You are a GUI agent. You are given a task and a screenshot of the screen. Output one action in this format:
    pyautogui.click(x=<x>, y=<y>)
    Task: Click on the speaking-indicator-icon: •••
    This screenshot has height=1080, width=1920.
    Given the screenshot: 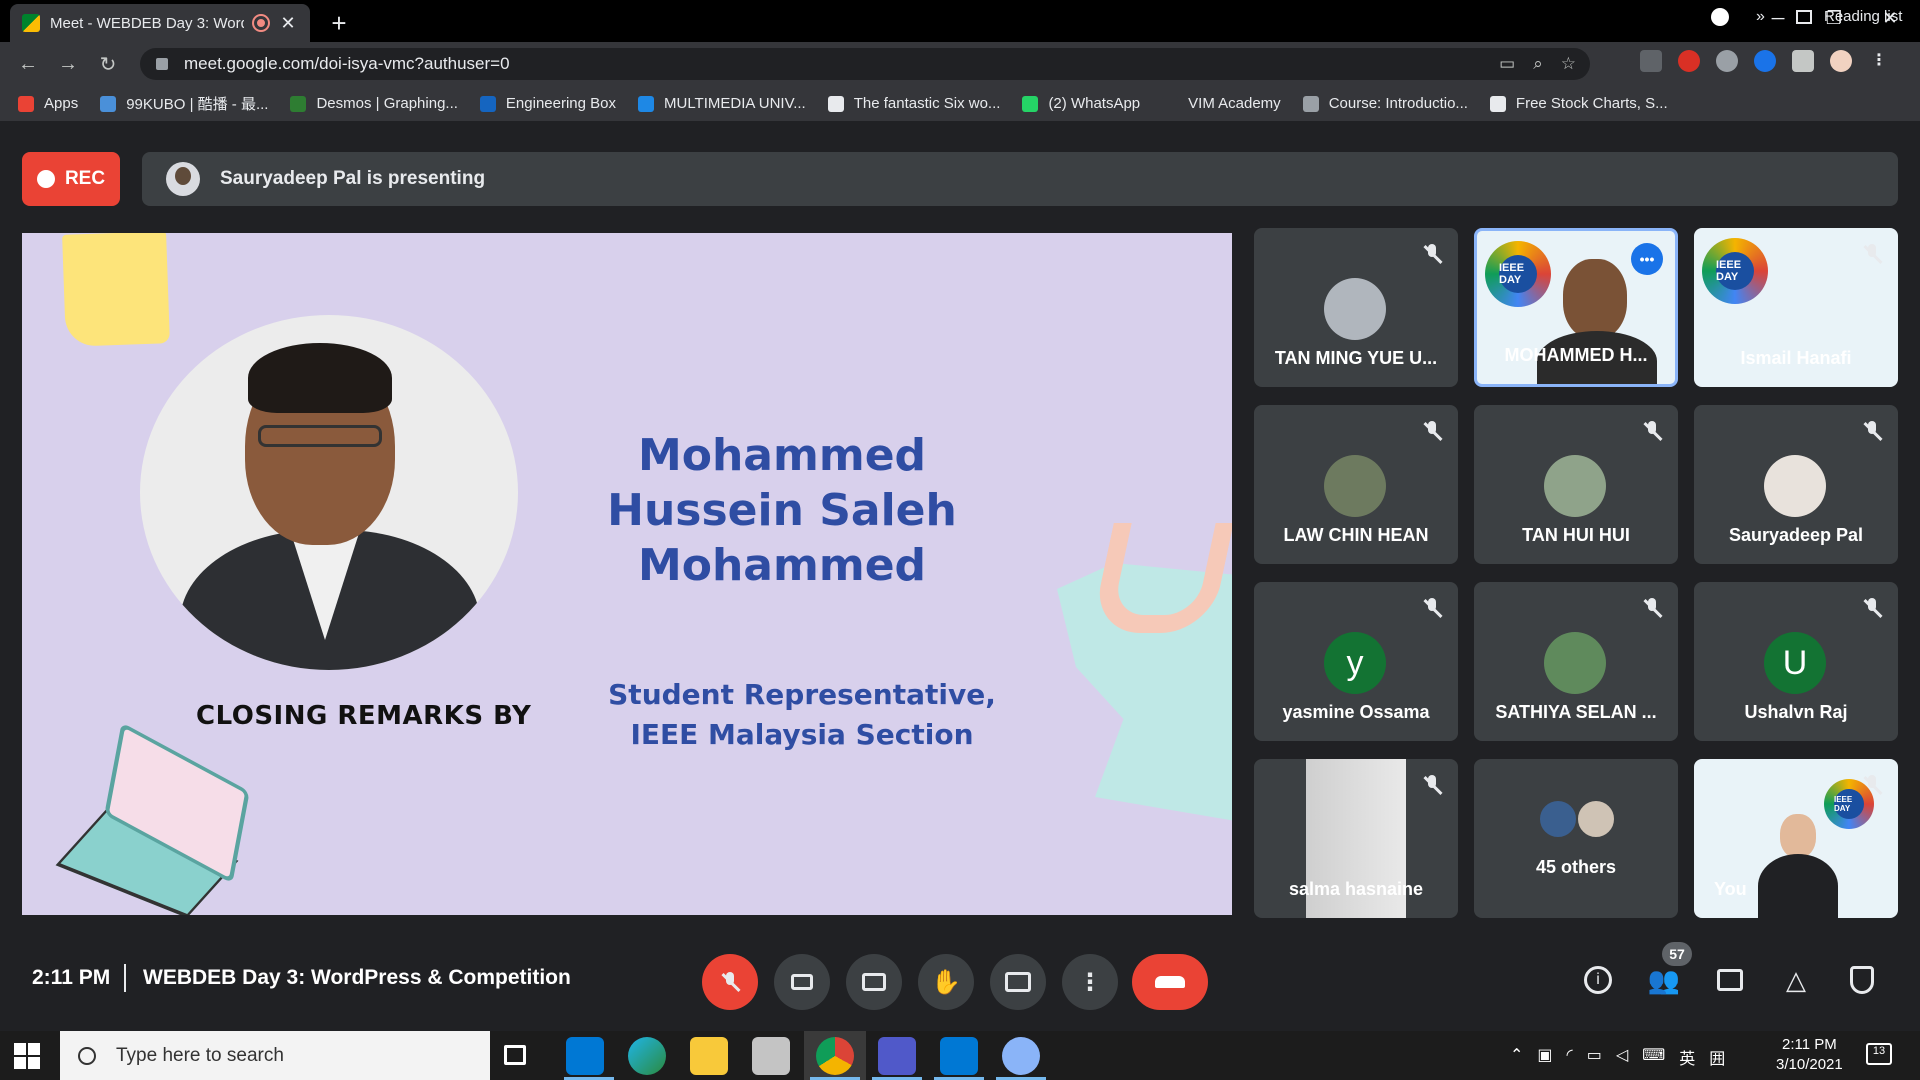 What is the action you would take?
    pyautogui.click(x=1647, y=259)
    